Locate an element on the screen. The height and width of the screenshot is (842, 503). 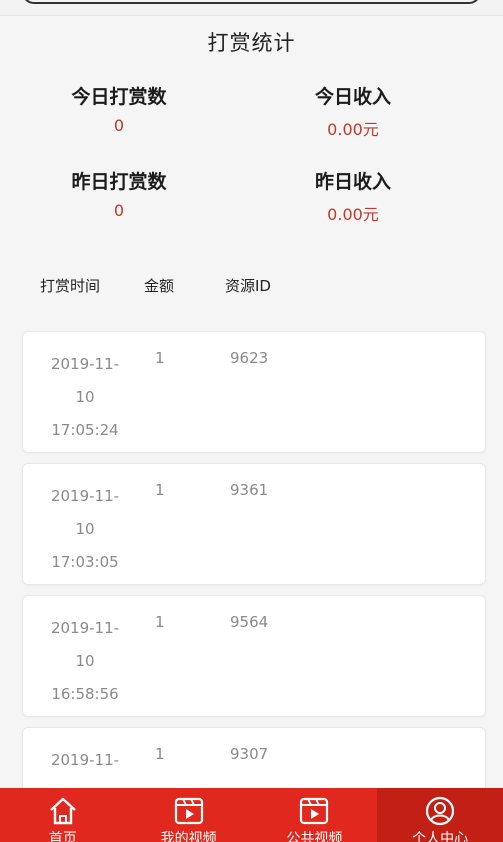
header-resource-id: 资源ID is located at coordinates (248, 286).